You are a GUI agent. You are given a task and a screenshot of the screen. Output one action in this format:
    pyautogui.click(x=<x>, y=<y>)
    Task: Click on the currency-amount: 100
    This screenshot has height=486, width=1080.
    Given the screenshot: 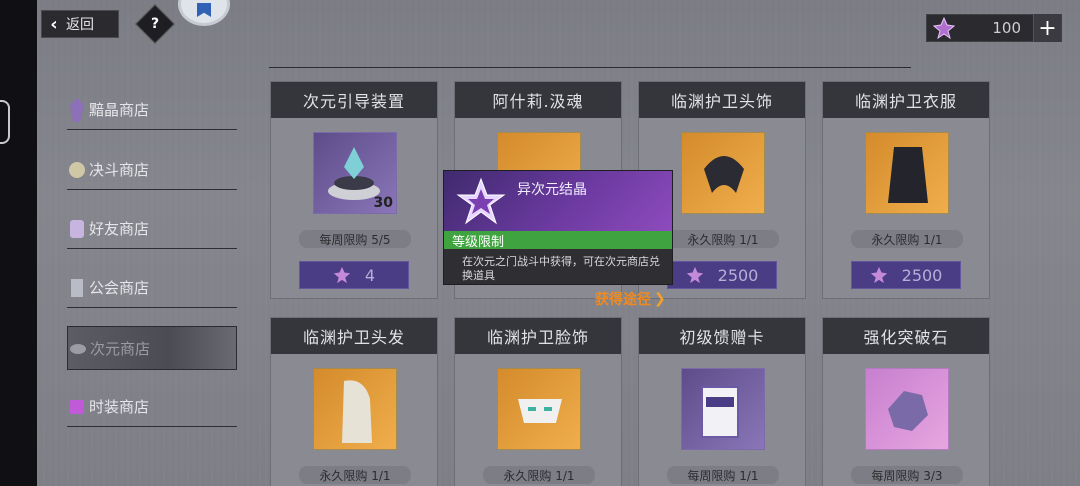 What is the action you would take?
    pyautogui.click(x=1006, y=28)
    